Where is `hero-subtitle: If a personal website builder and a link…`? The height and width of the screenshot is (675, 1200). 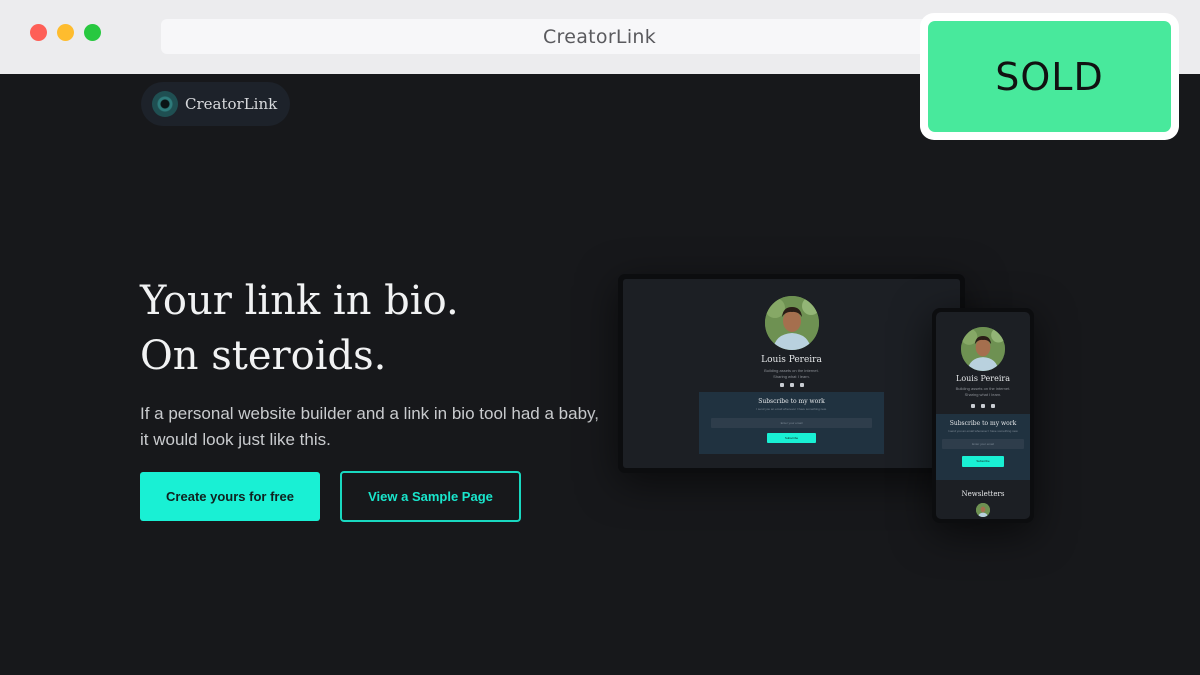 hero-subtitle: If a personal website builder and a link… is located at coordinates (369, 426).